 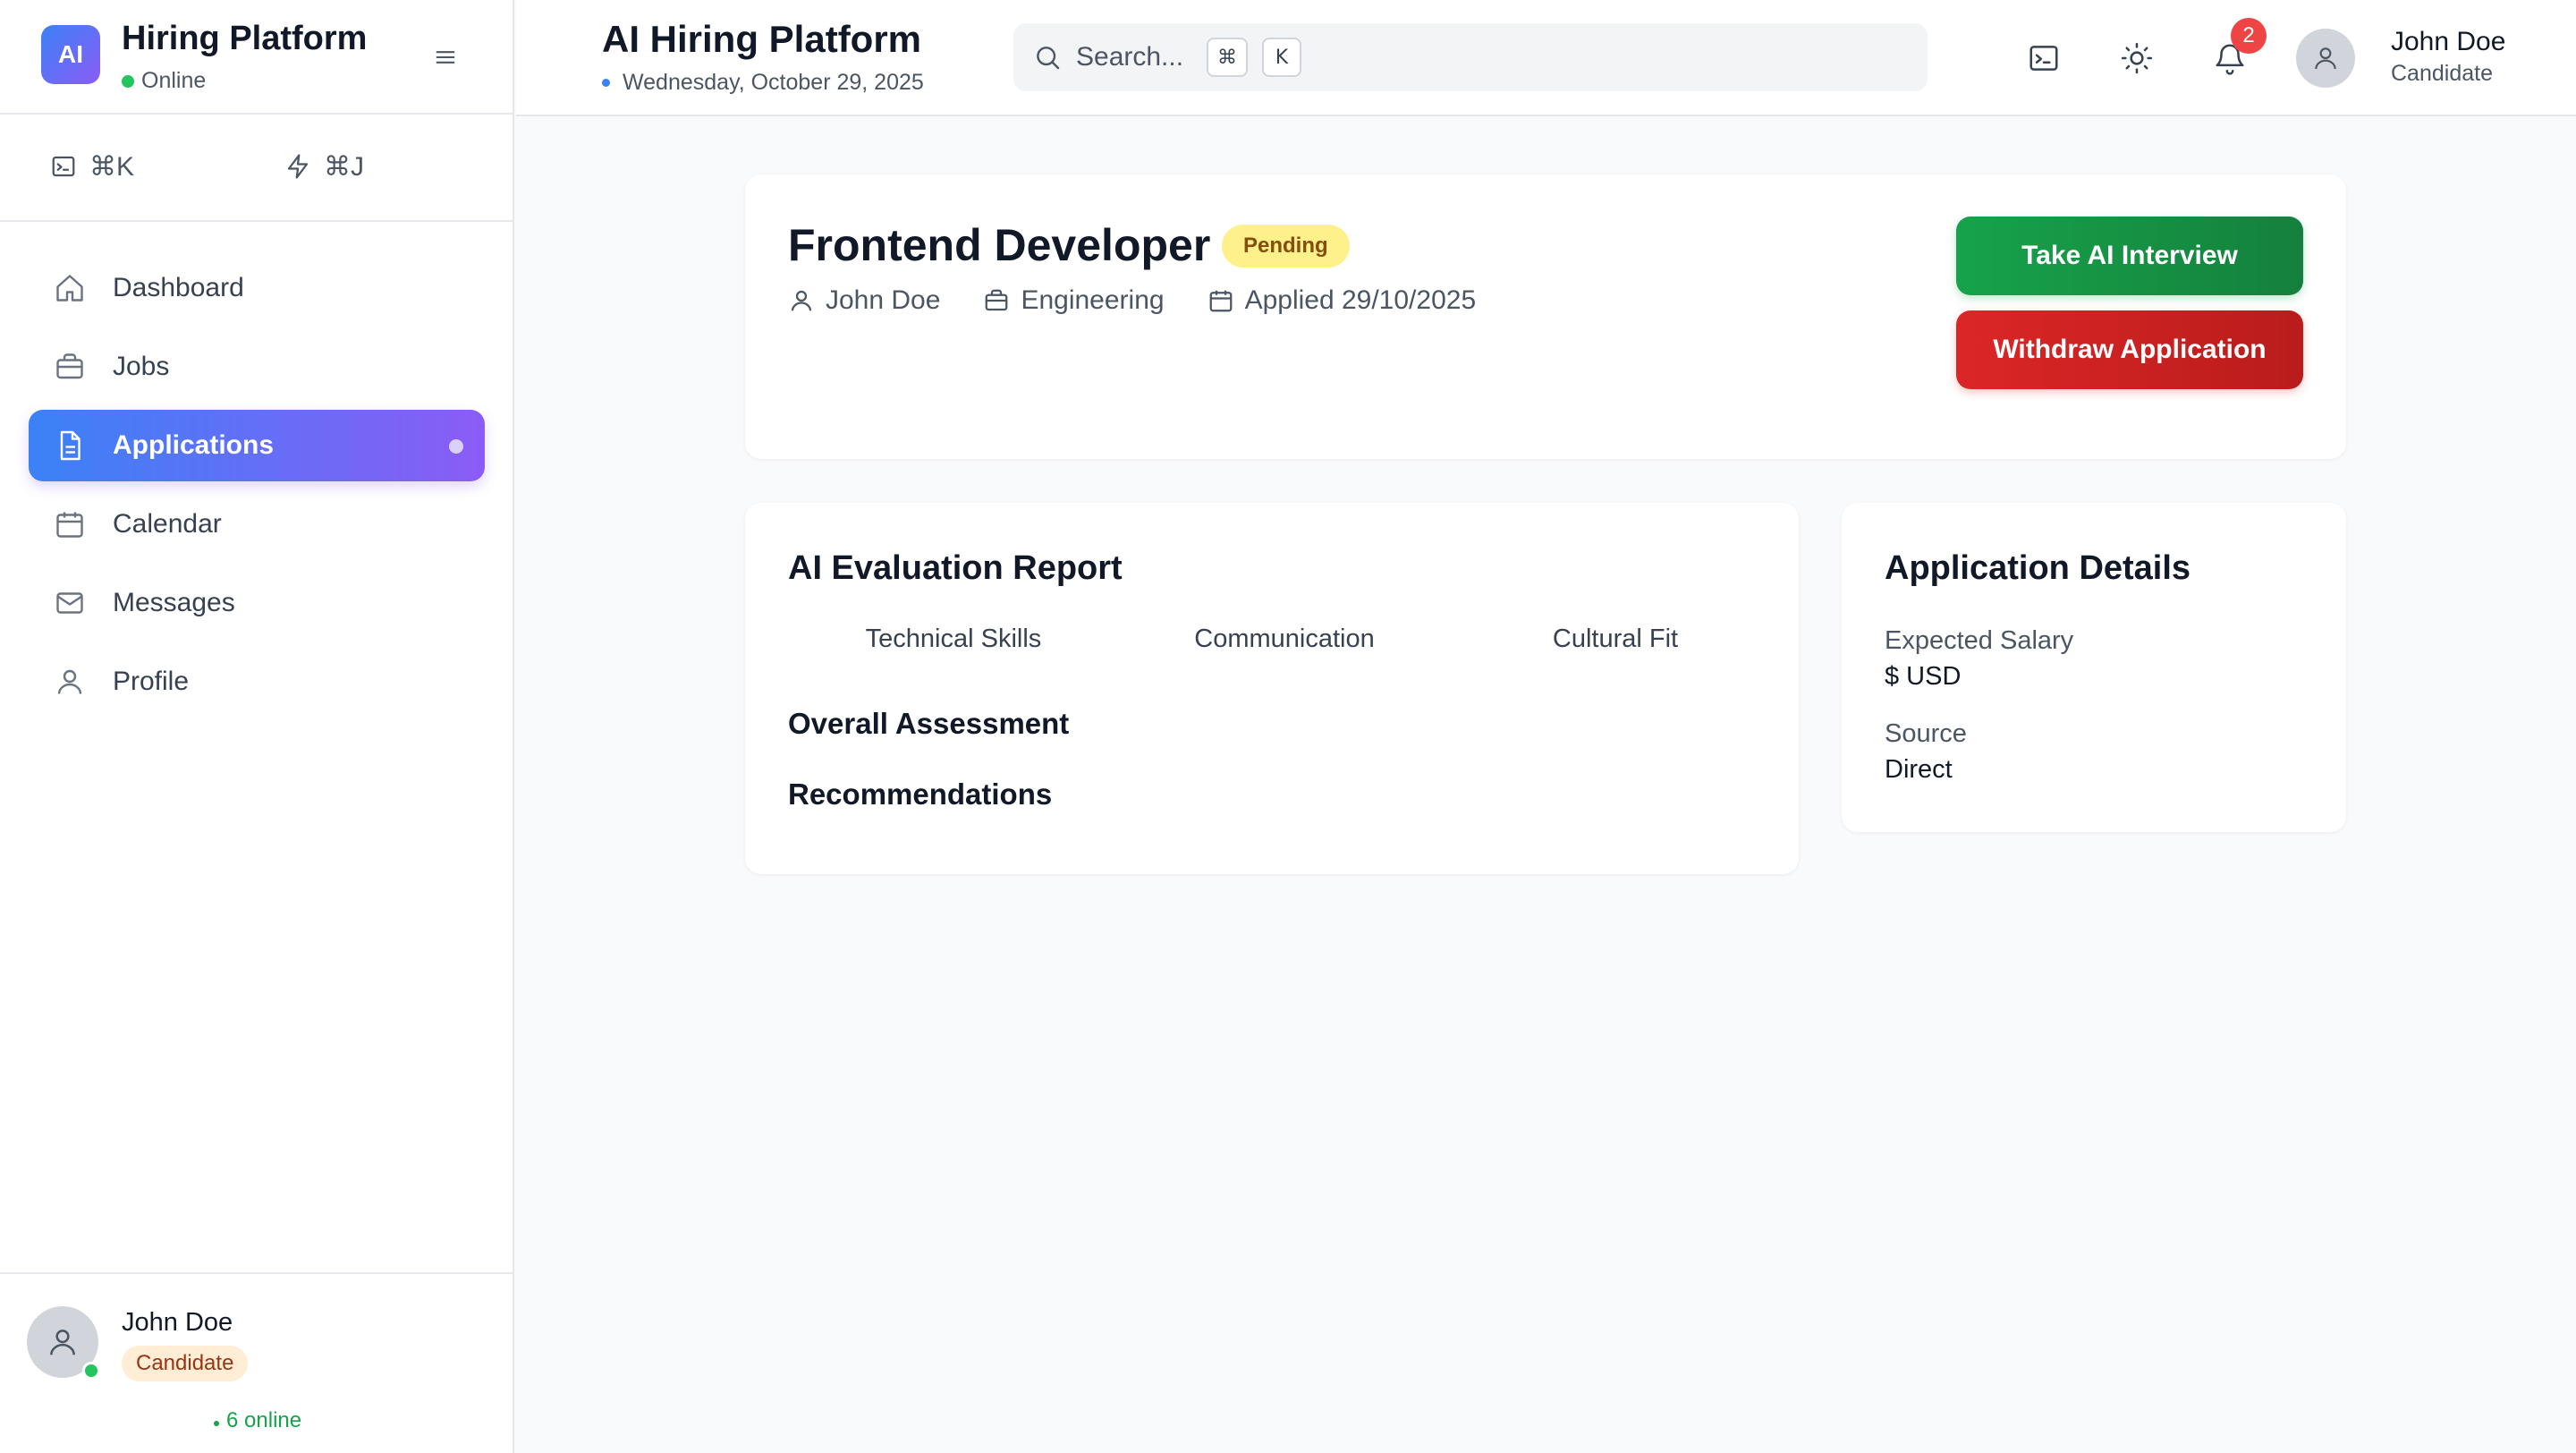 I want to click on sidebar-item-profile: Profile, so click(x=257, y=682).